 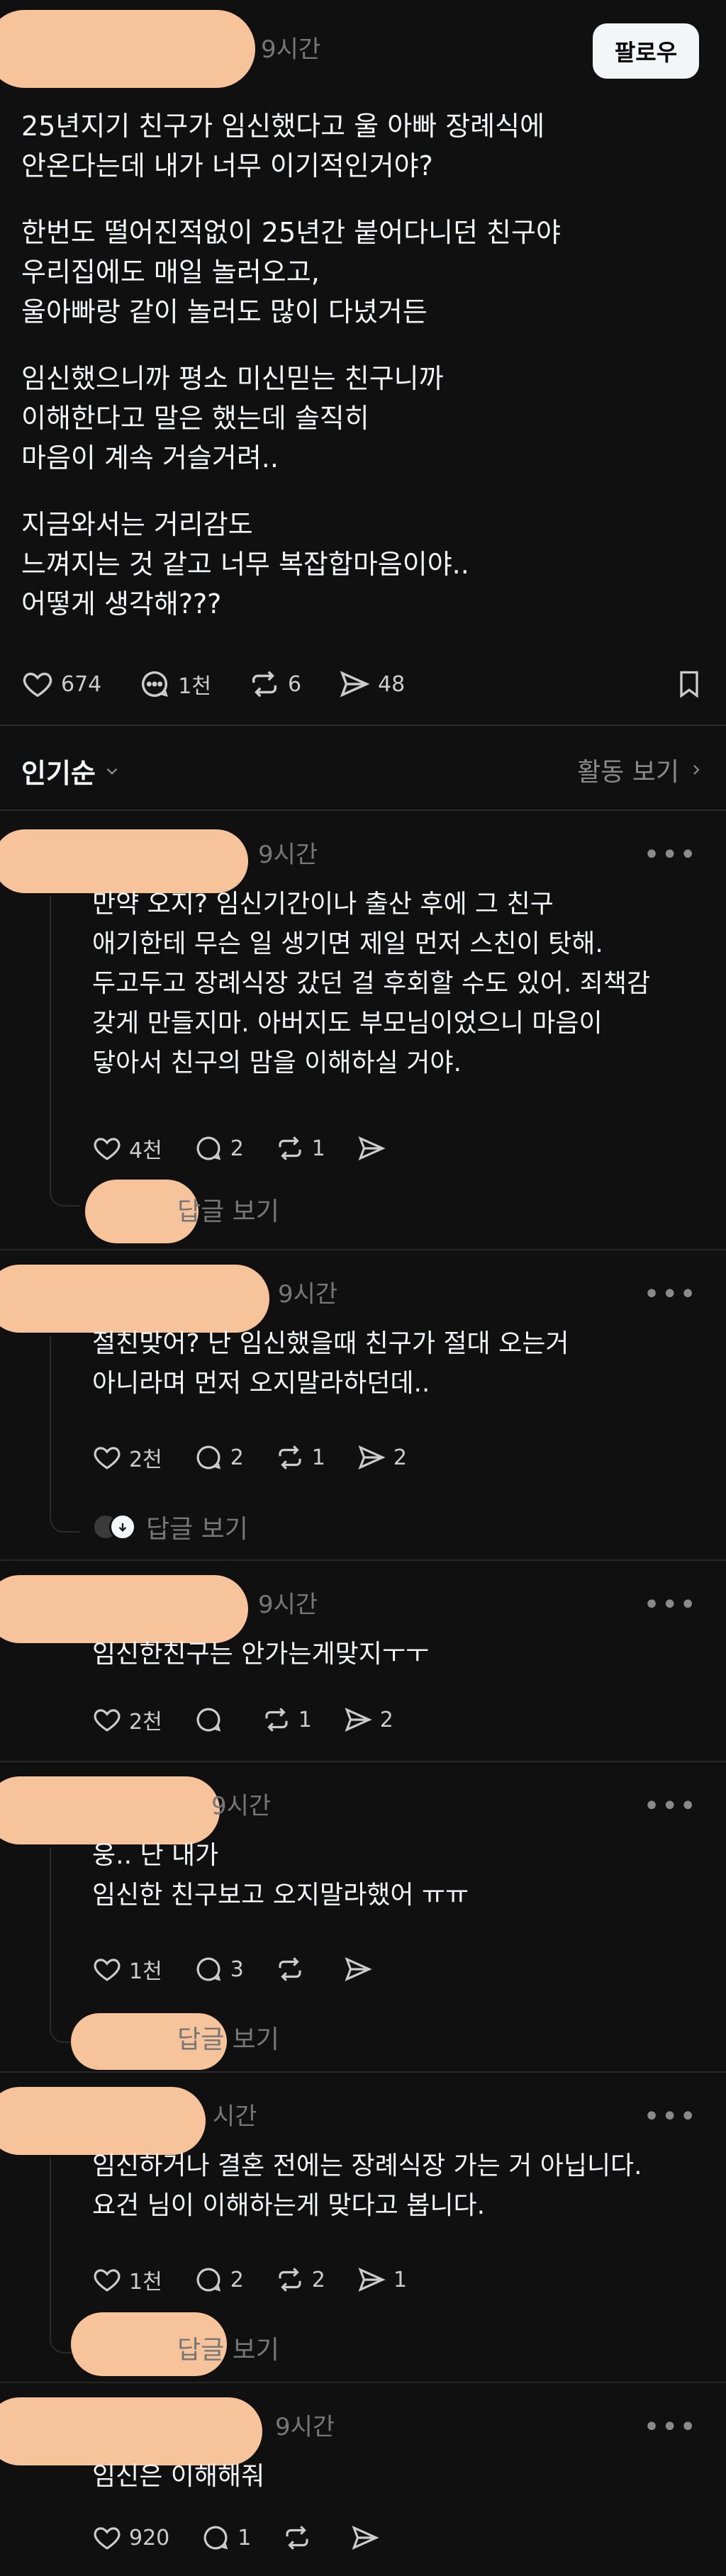 I want to click on share-count: 2, so click(x=400, y=1457).